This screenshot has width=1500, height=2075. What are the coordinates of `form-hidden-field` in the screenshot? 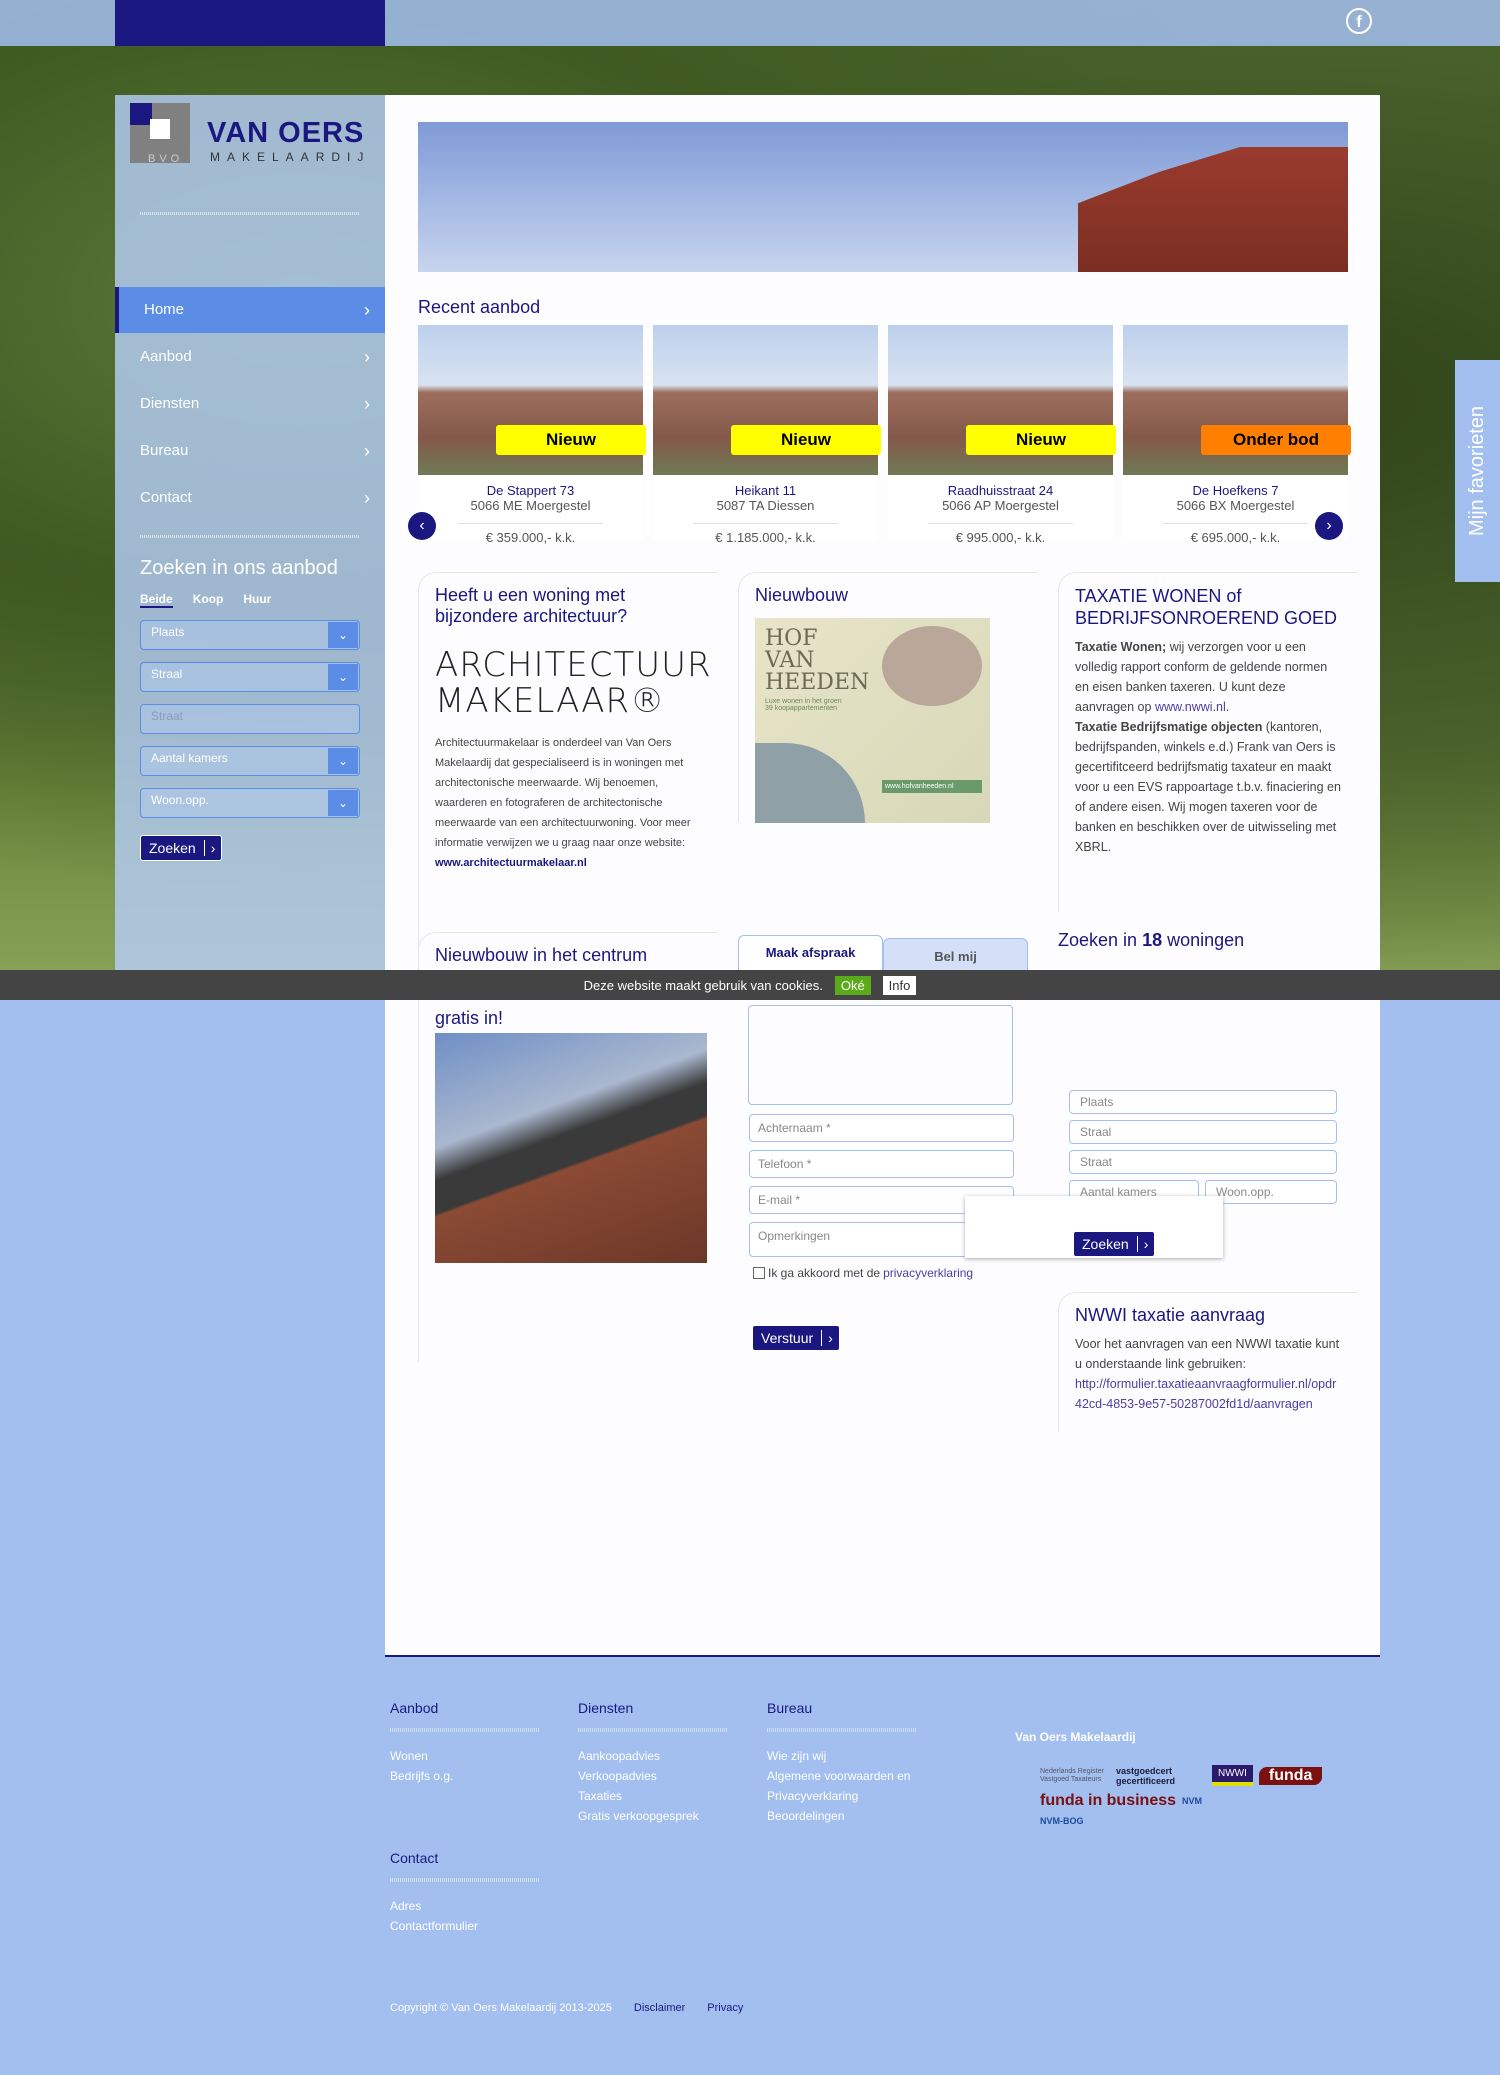 It's located at (880, 1055).